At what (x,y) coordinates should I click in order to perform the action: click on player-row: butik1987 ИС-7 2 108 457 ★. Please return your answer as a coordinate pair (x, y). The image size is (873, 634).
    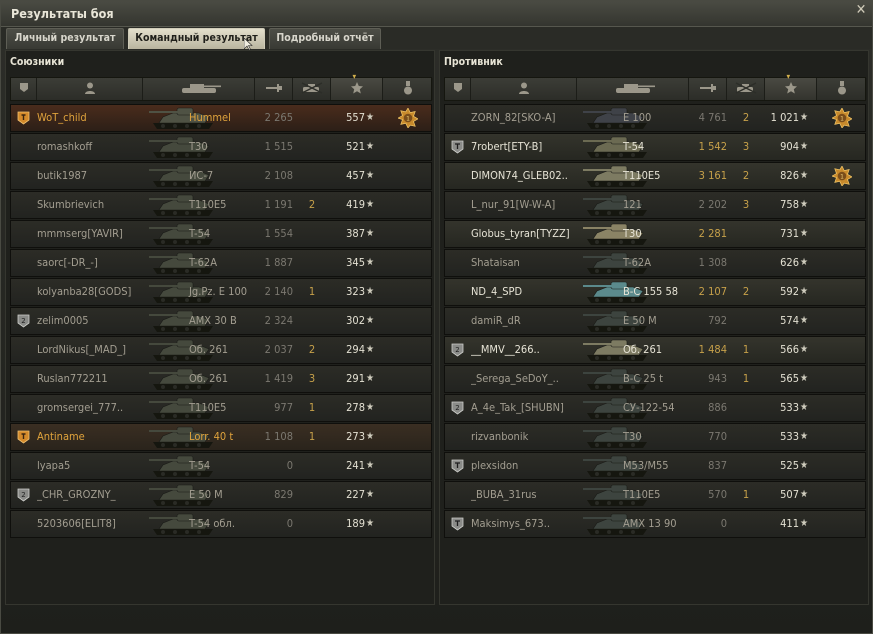
    Looking at the image, I should click on (221, 176).